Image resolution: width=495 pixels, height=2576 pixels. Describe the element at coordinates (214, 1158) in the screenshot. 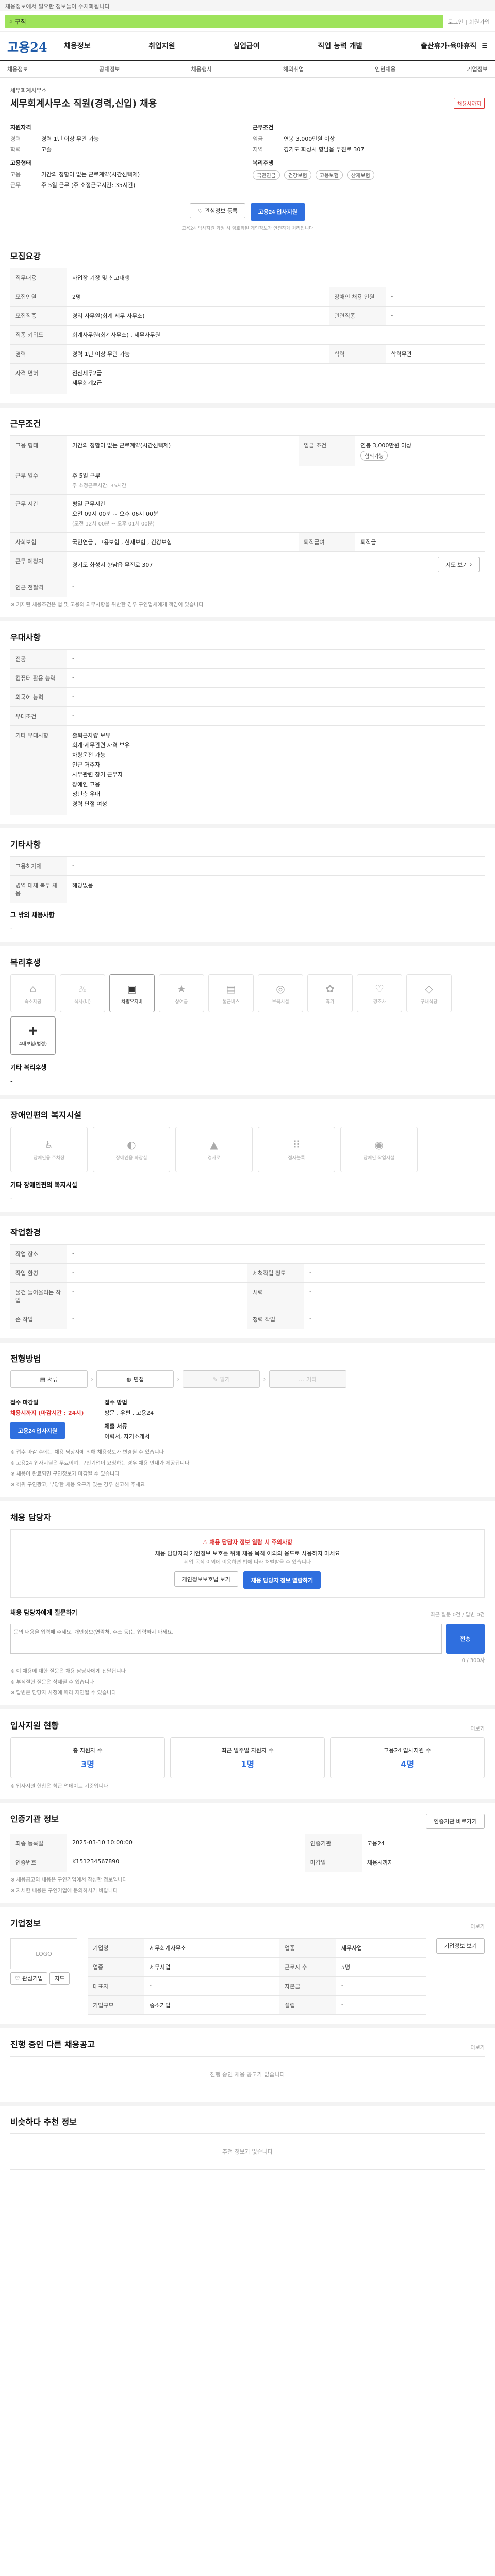

I see `benefit-label: 경사로` at that location.